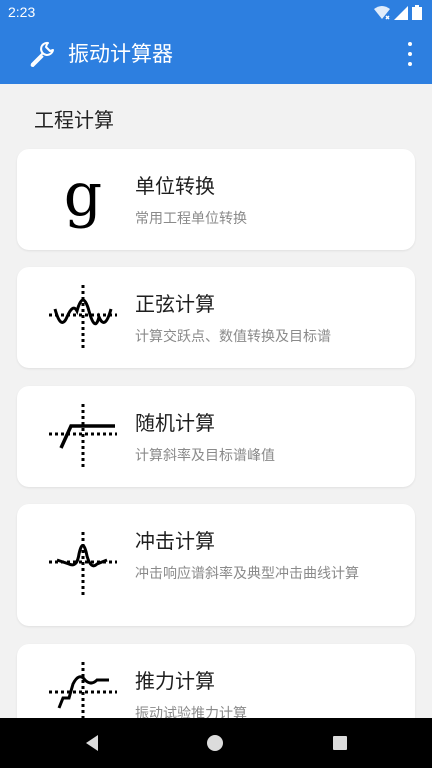  What do you see at coordinates (247, 574) in the screenshot?
I see `card-subtitle: 冲击响应谱斜率及典型冲击曲线计算` at bounding box center [247, 574].